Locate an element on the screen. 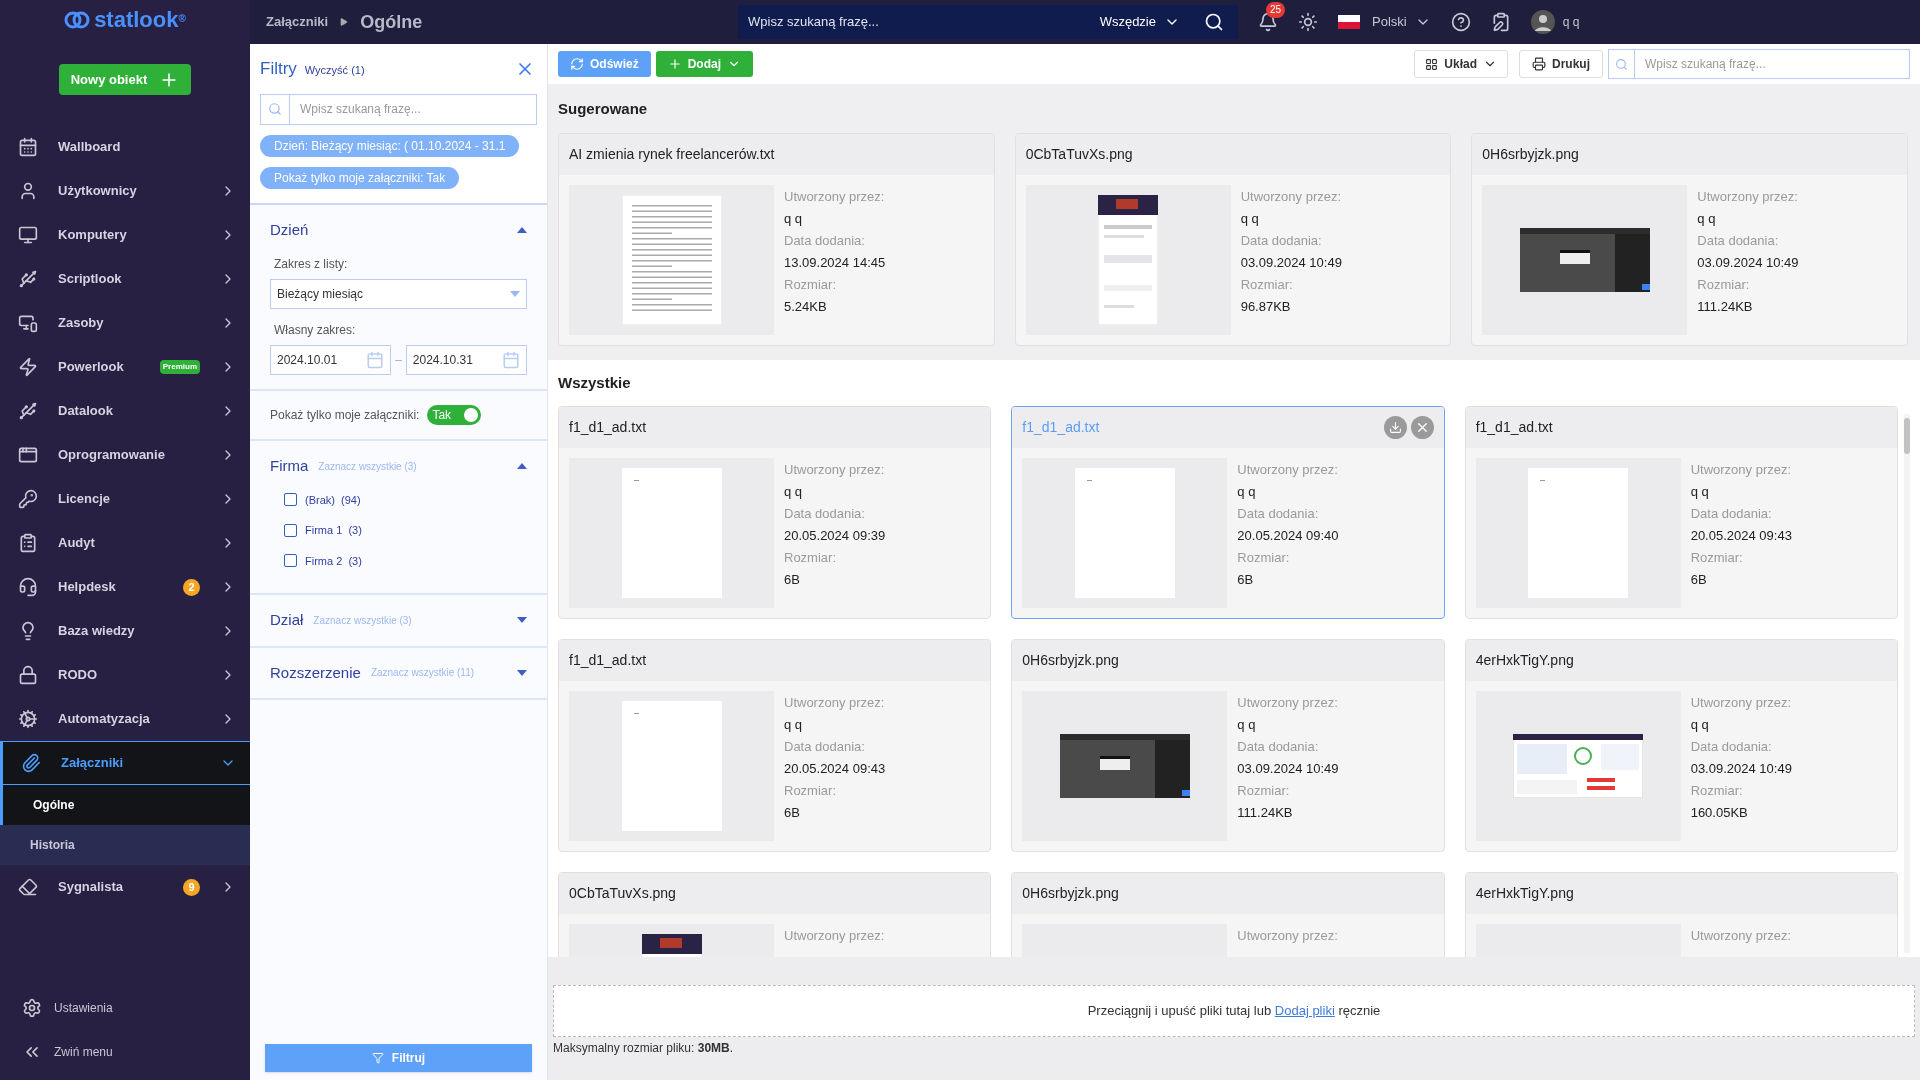 This screenshot has height=1080, width=1920. sidebar-item: Licencje is located at coordinates (125, 499).